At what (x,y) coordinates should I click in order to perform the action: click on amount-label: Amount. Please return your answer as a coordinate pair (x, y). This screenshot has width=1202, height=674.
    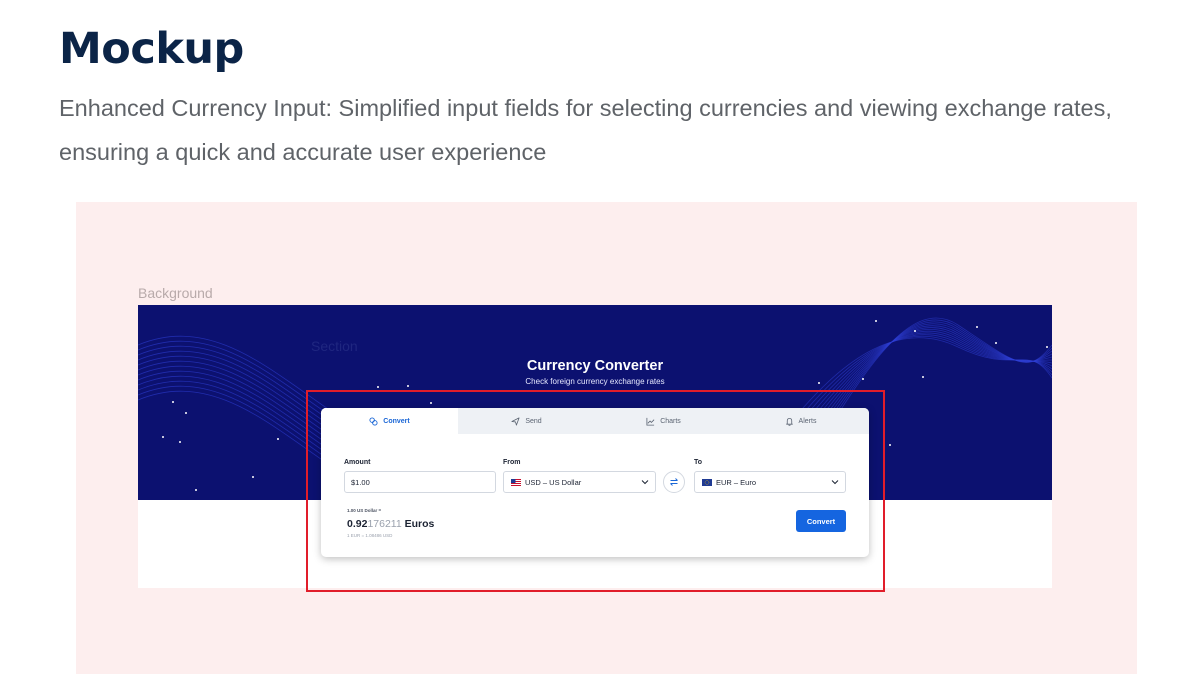
    Looking at the image, I should click on (357, 462).